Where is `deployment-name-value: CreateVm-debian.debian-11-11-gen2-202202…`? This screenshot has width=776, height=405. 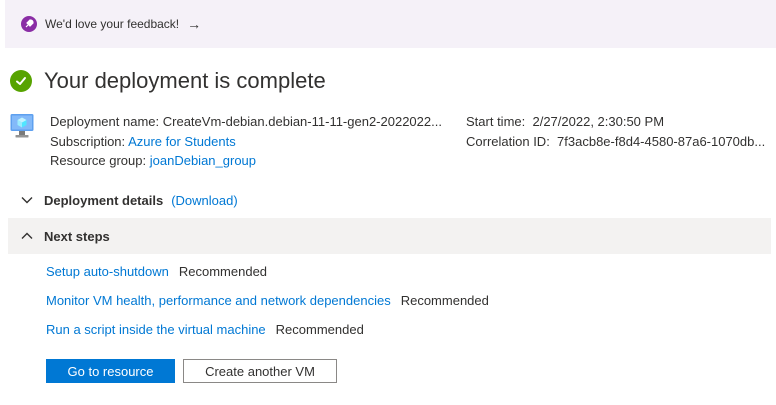
deployment-name-value: CreateVm-debian.debian-11-11-gen2-202202… is located at coordinates (302, 121).